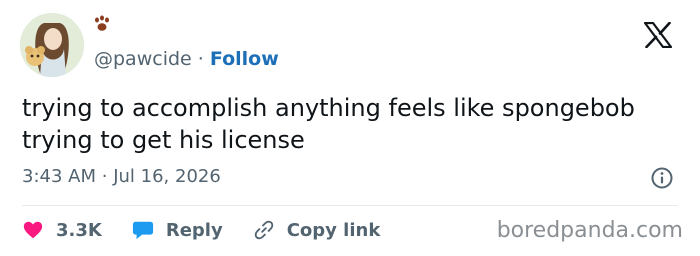 The image size is (700, 256). I want to click on tweet-date: Jul 16, 2026, so click(167, 176).